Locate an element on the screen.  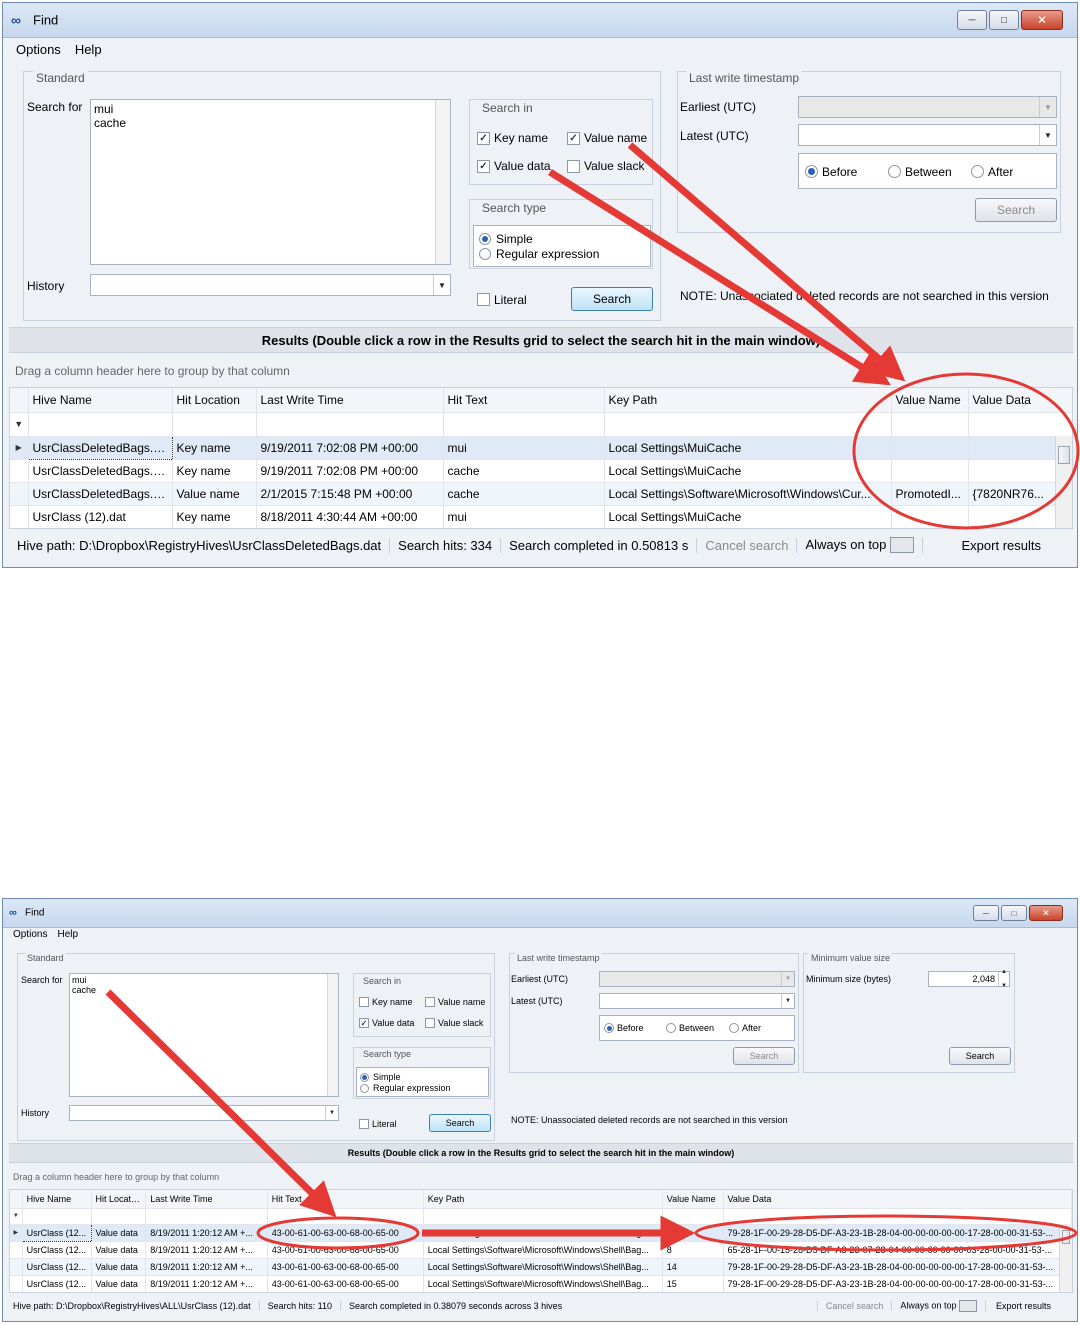
min-size-stepper: 2,048 ▲ ▼ is located at coordinates (969, 979).